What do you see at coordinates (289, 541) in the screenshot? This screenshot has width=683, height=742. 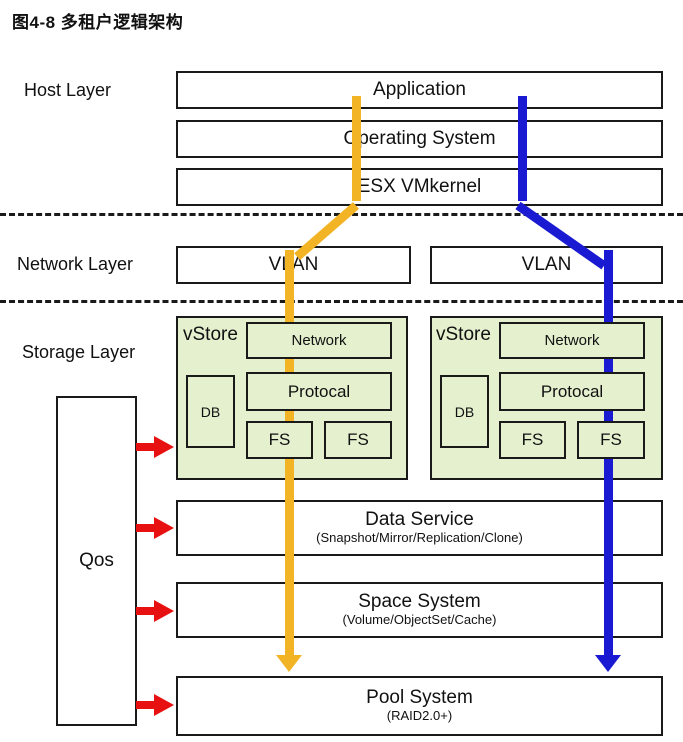 I see `flow-line-tenant-a-dataservice` at bounding box center [289, 541].